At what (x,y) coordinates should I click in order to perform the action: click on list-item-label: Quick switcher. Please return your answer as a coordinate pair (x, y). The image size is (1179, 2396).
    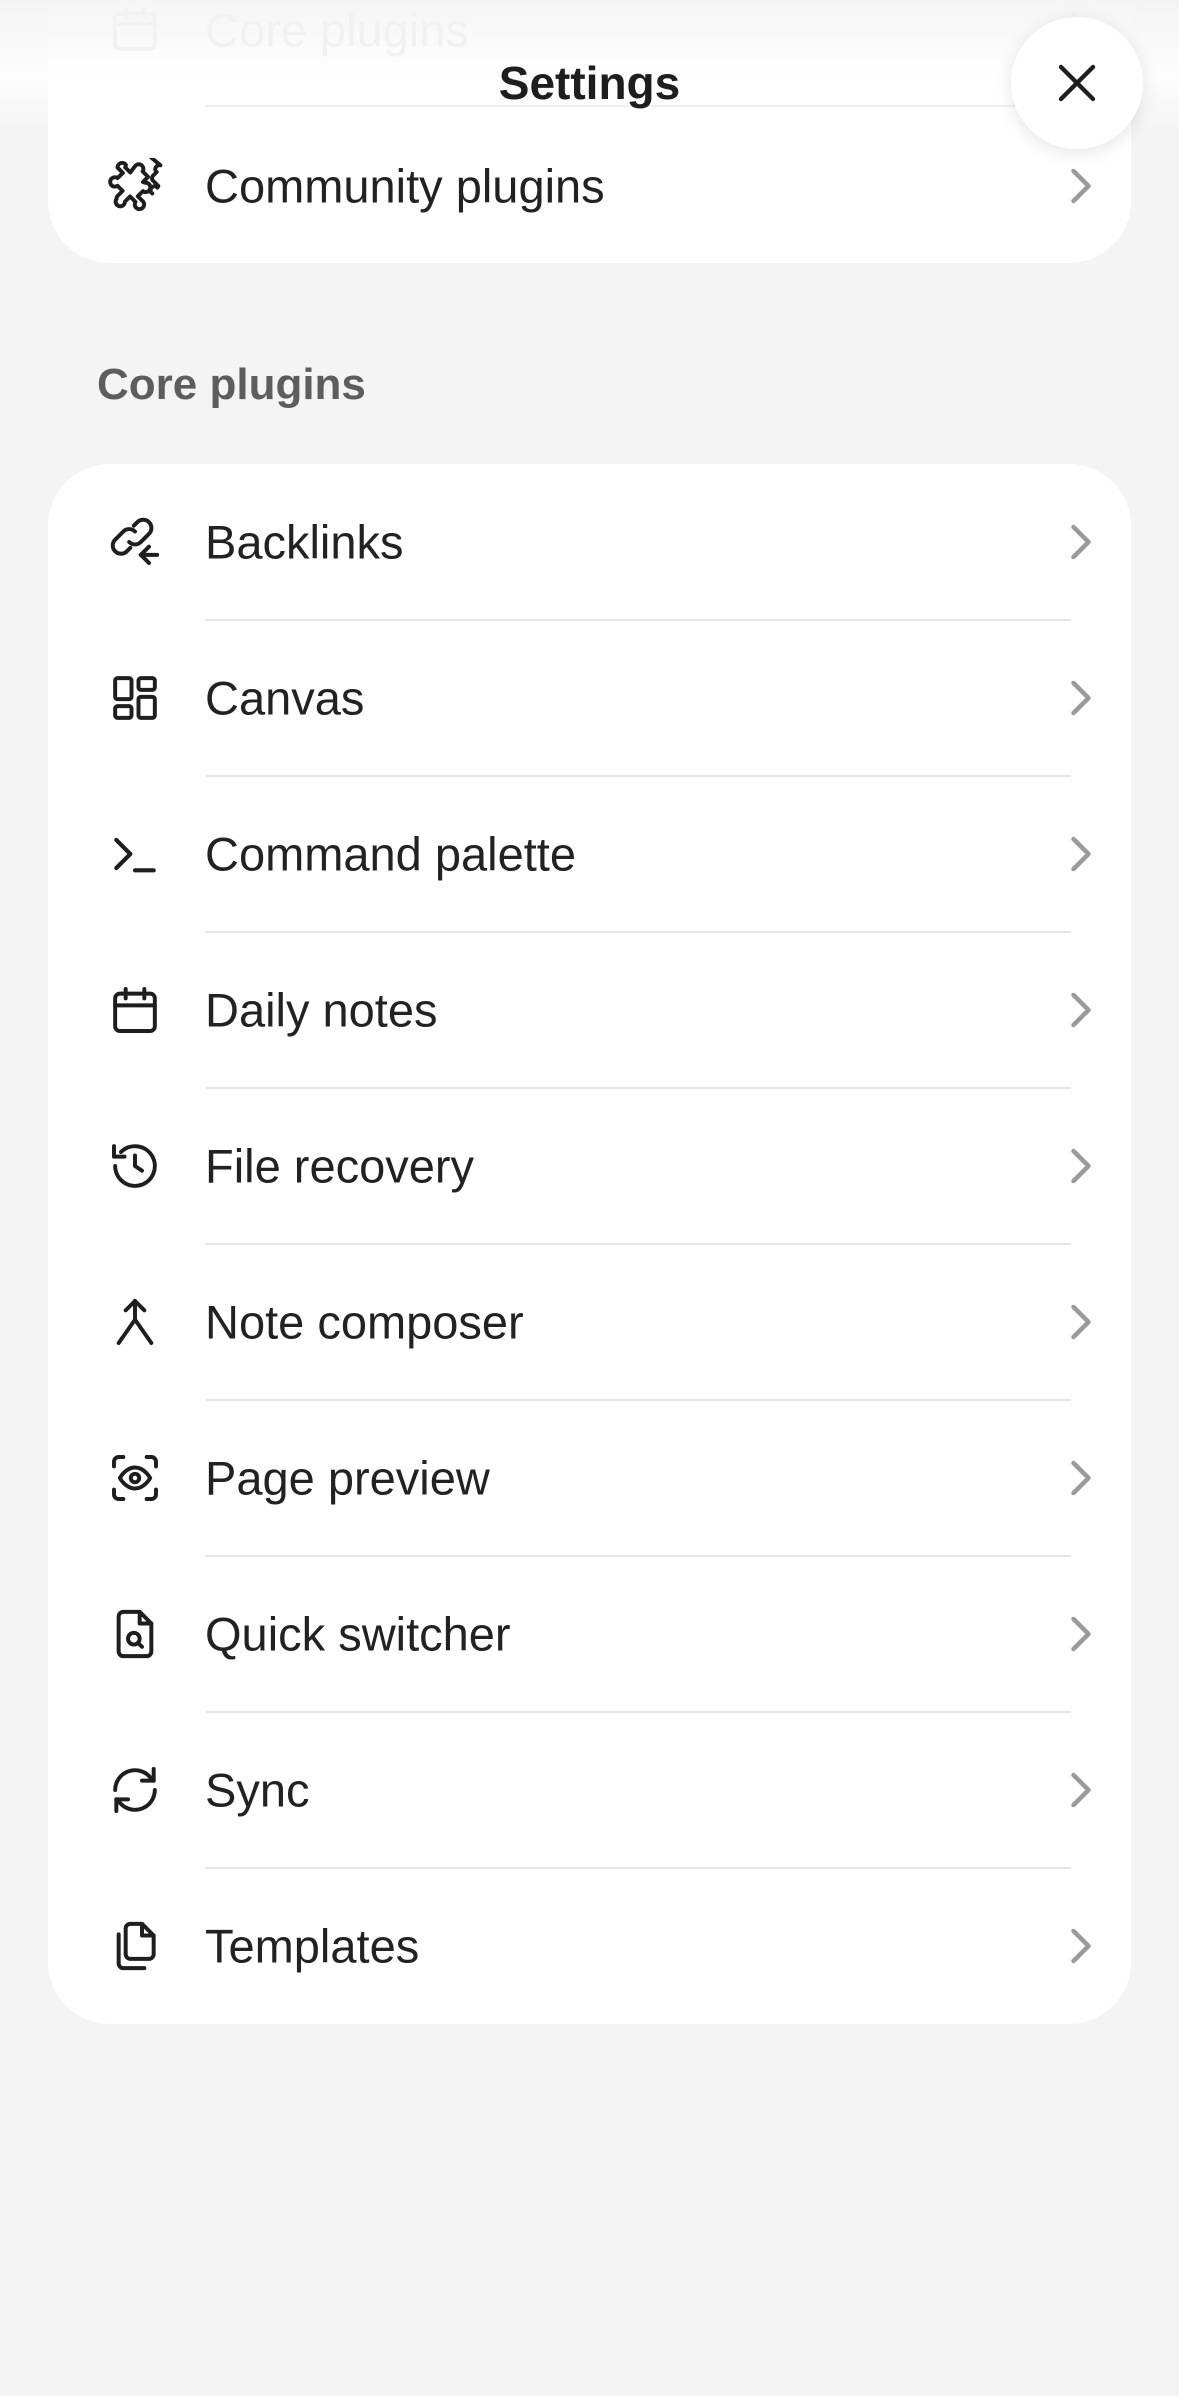
    Looking at the image, I should click on (358, 1634).